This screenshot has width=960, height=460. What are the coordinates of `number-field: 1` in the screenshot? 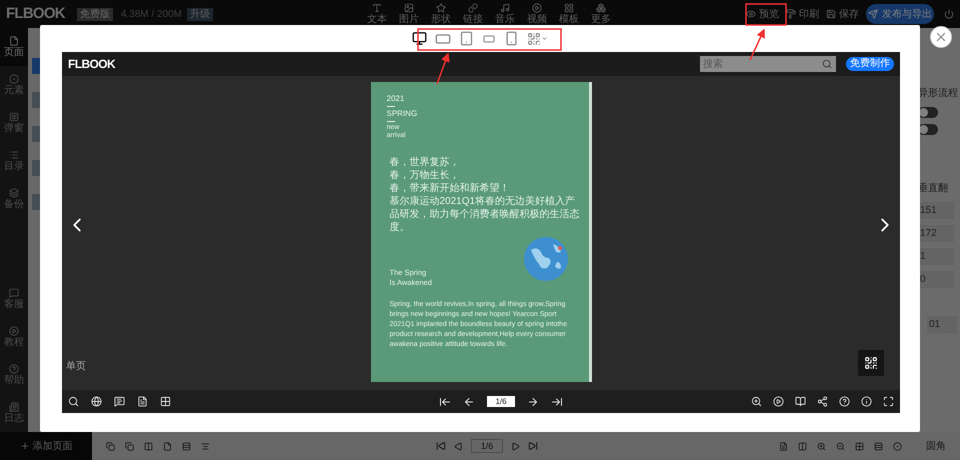 It's located at (936, 256).